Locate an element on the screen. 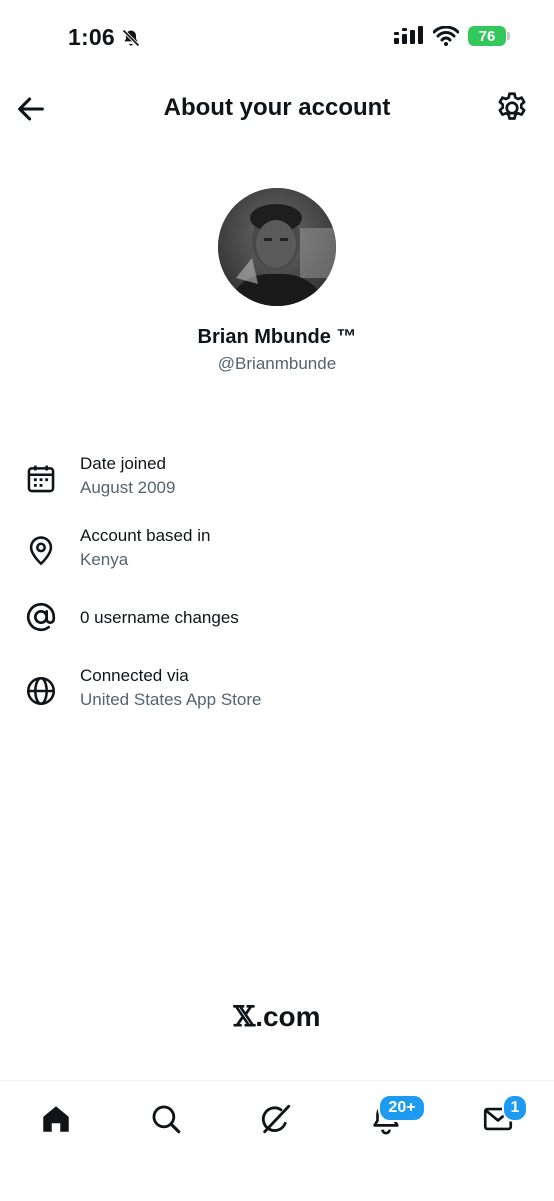 The height and width of the screenshot is (1201, 554). header: About your account is located at coordinates (277, 109).